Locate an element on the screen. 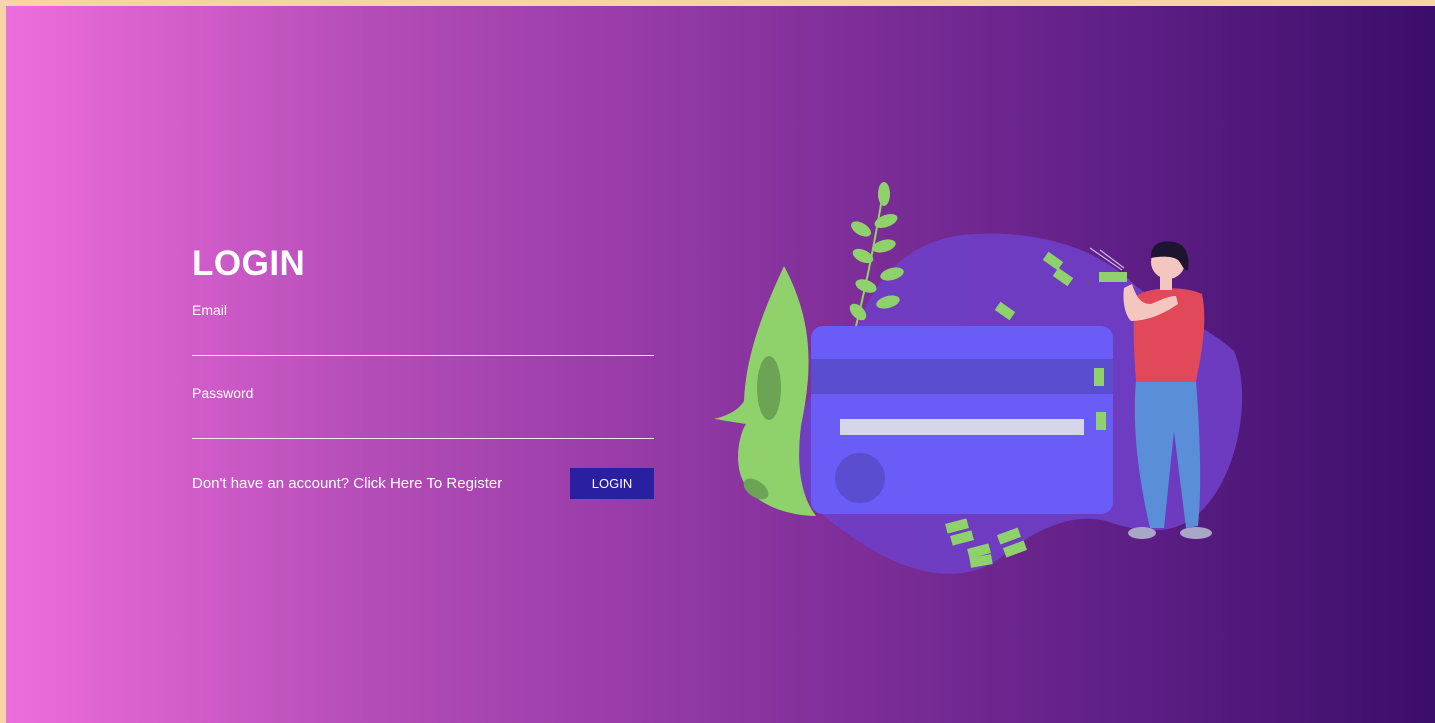 The image size is (1435, 723). email-field-group: Email is located at coordinates (423, 343).